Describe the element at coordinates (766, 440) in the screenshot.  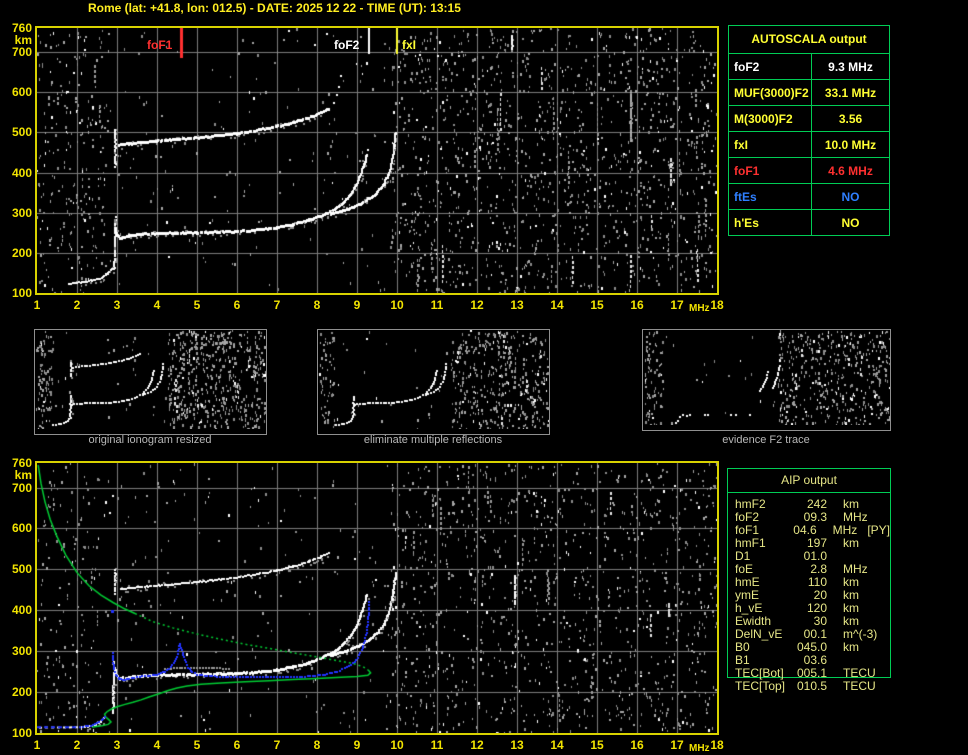
I see `thumbnail-caption-3: evidence F2 trace` at that location.